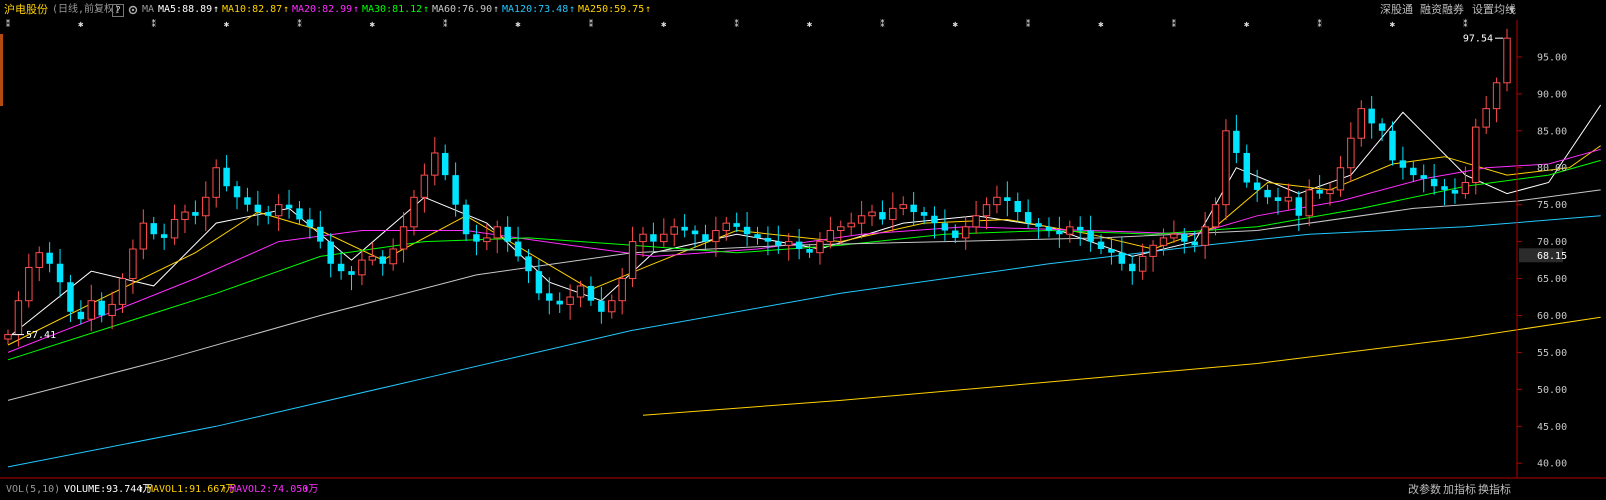 This screenshot has width=1606, height=500. Describe the element at coordinates (1, 70) in the screenshot. I see `left-edge-marker` at that location.